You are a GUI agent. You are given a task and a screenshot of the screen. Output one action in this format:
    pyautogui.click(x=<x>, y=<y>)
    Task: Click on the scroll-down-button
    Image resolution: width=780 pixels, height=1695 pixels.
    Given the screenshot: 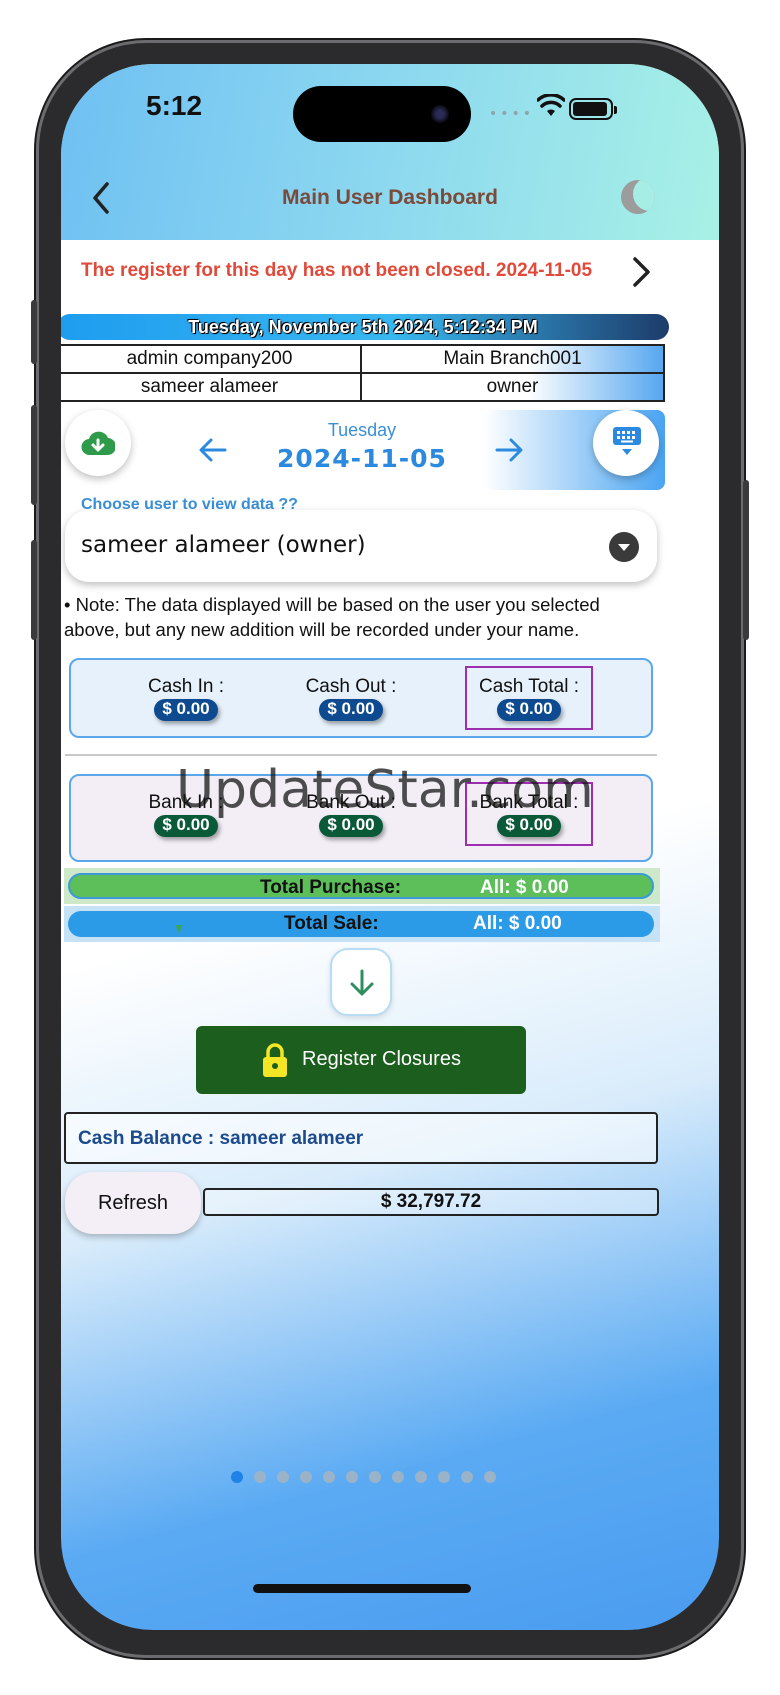 What is the action you would take?
    pyautogui.click(x=361, y=982)
    